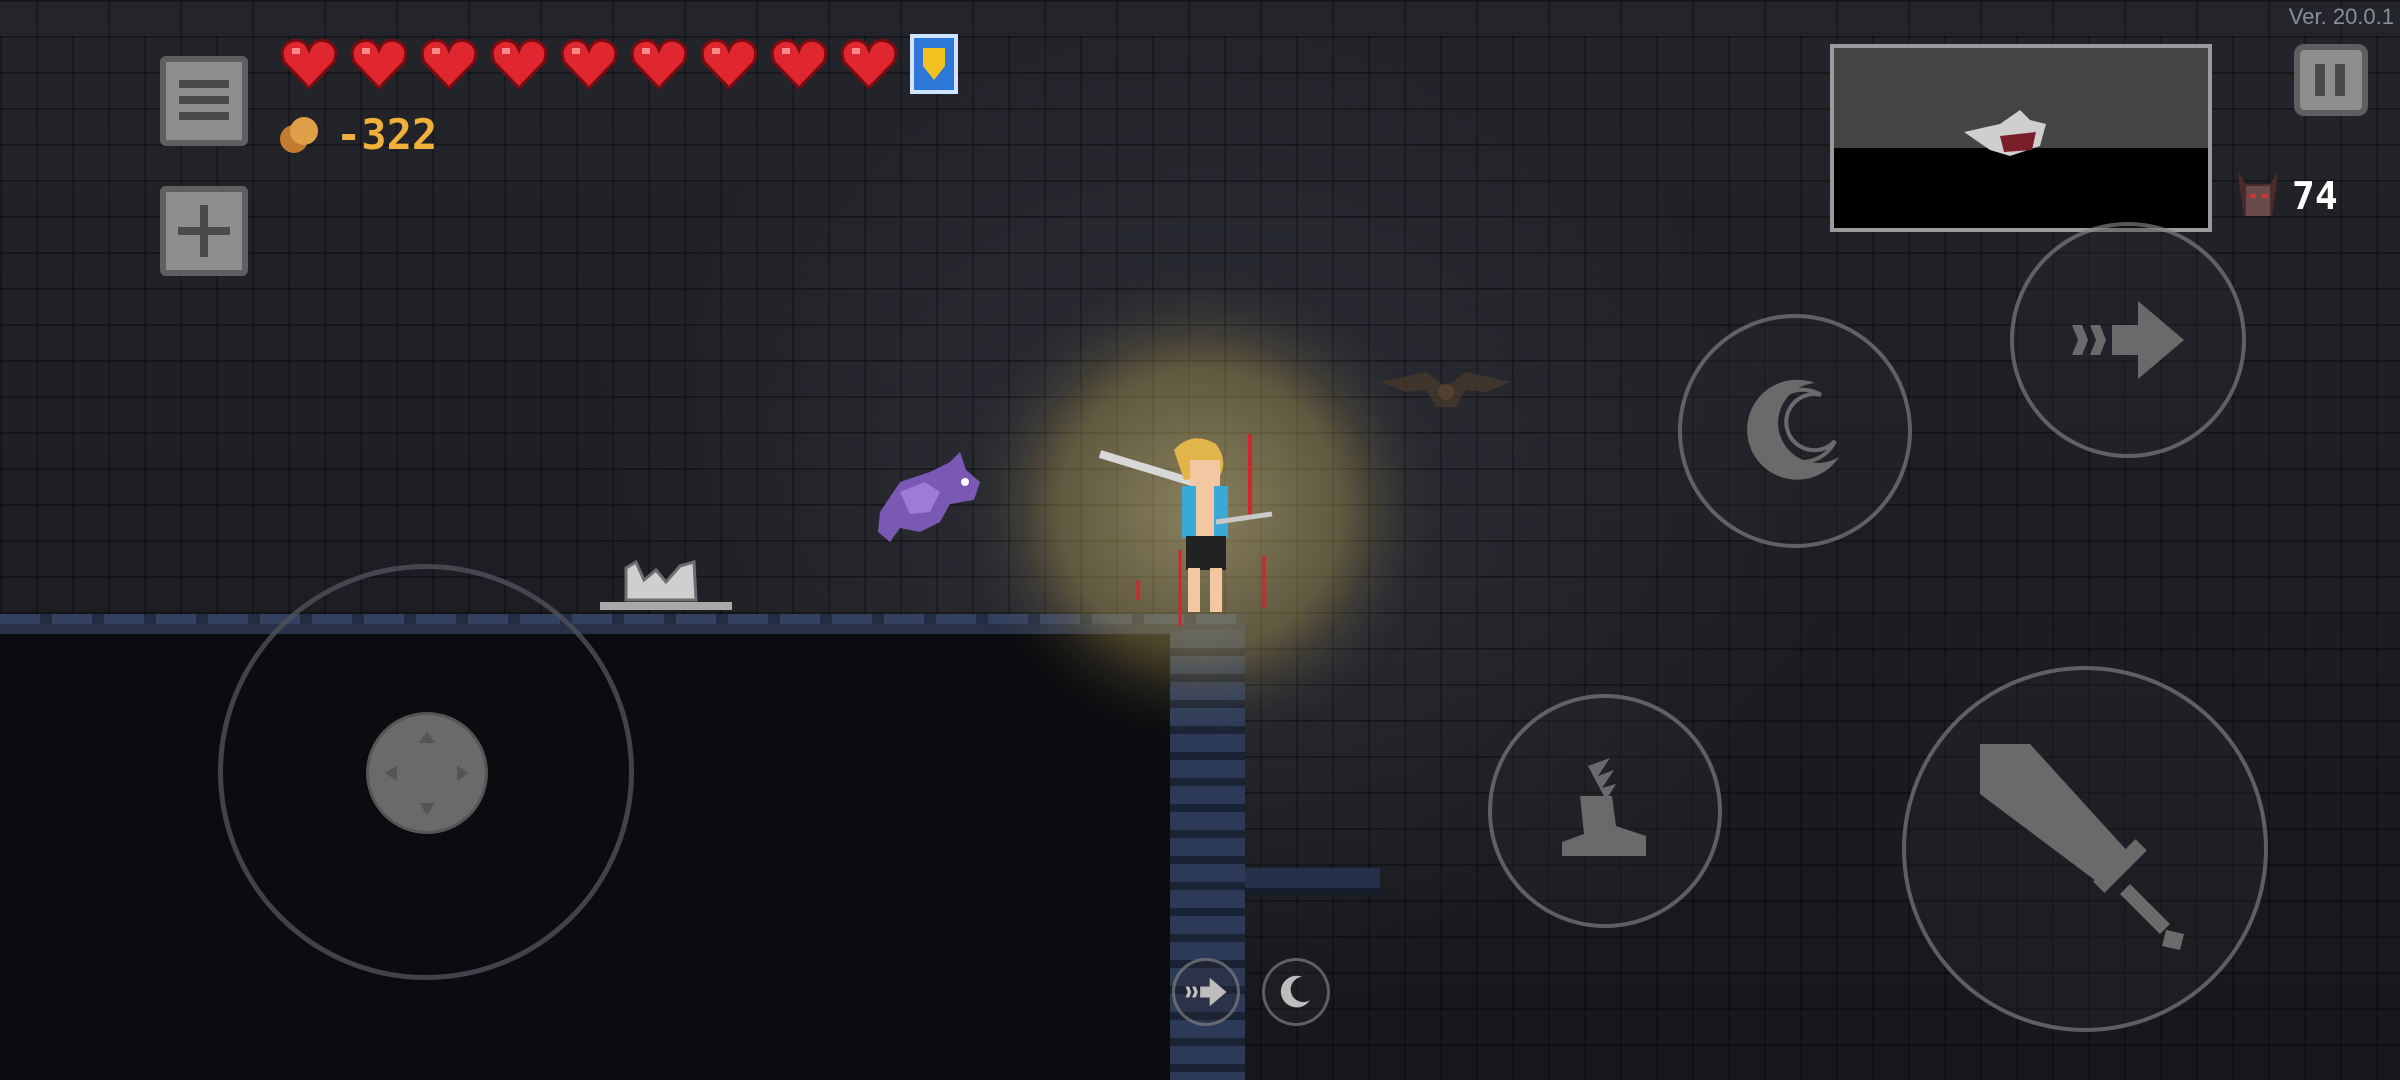 The image size is (2400, 1080). What do you see at coordinates (2315, 196) in the screenshot?
I see `enemy-count: 74` at bounding box center [2315, 196].